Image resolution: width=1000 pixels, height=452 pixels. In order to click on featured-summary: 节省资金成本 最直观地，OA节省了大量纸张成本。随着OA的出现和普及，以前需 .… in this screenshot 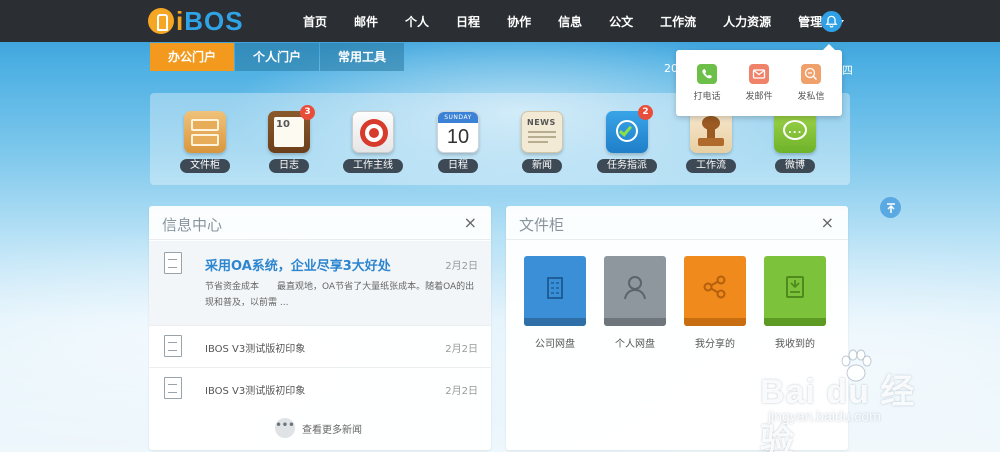, I will do `click(340, 295)`.